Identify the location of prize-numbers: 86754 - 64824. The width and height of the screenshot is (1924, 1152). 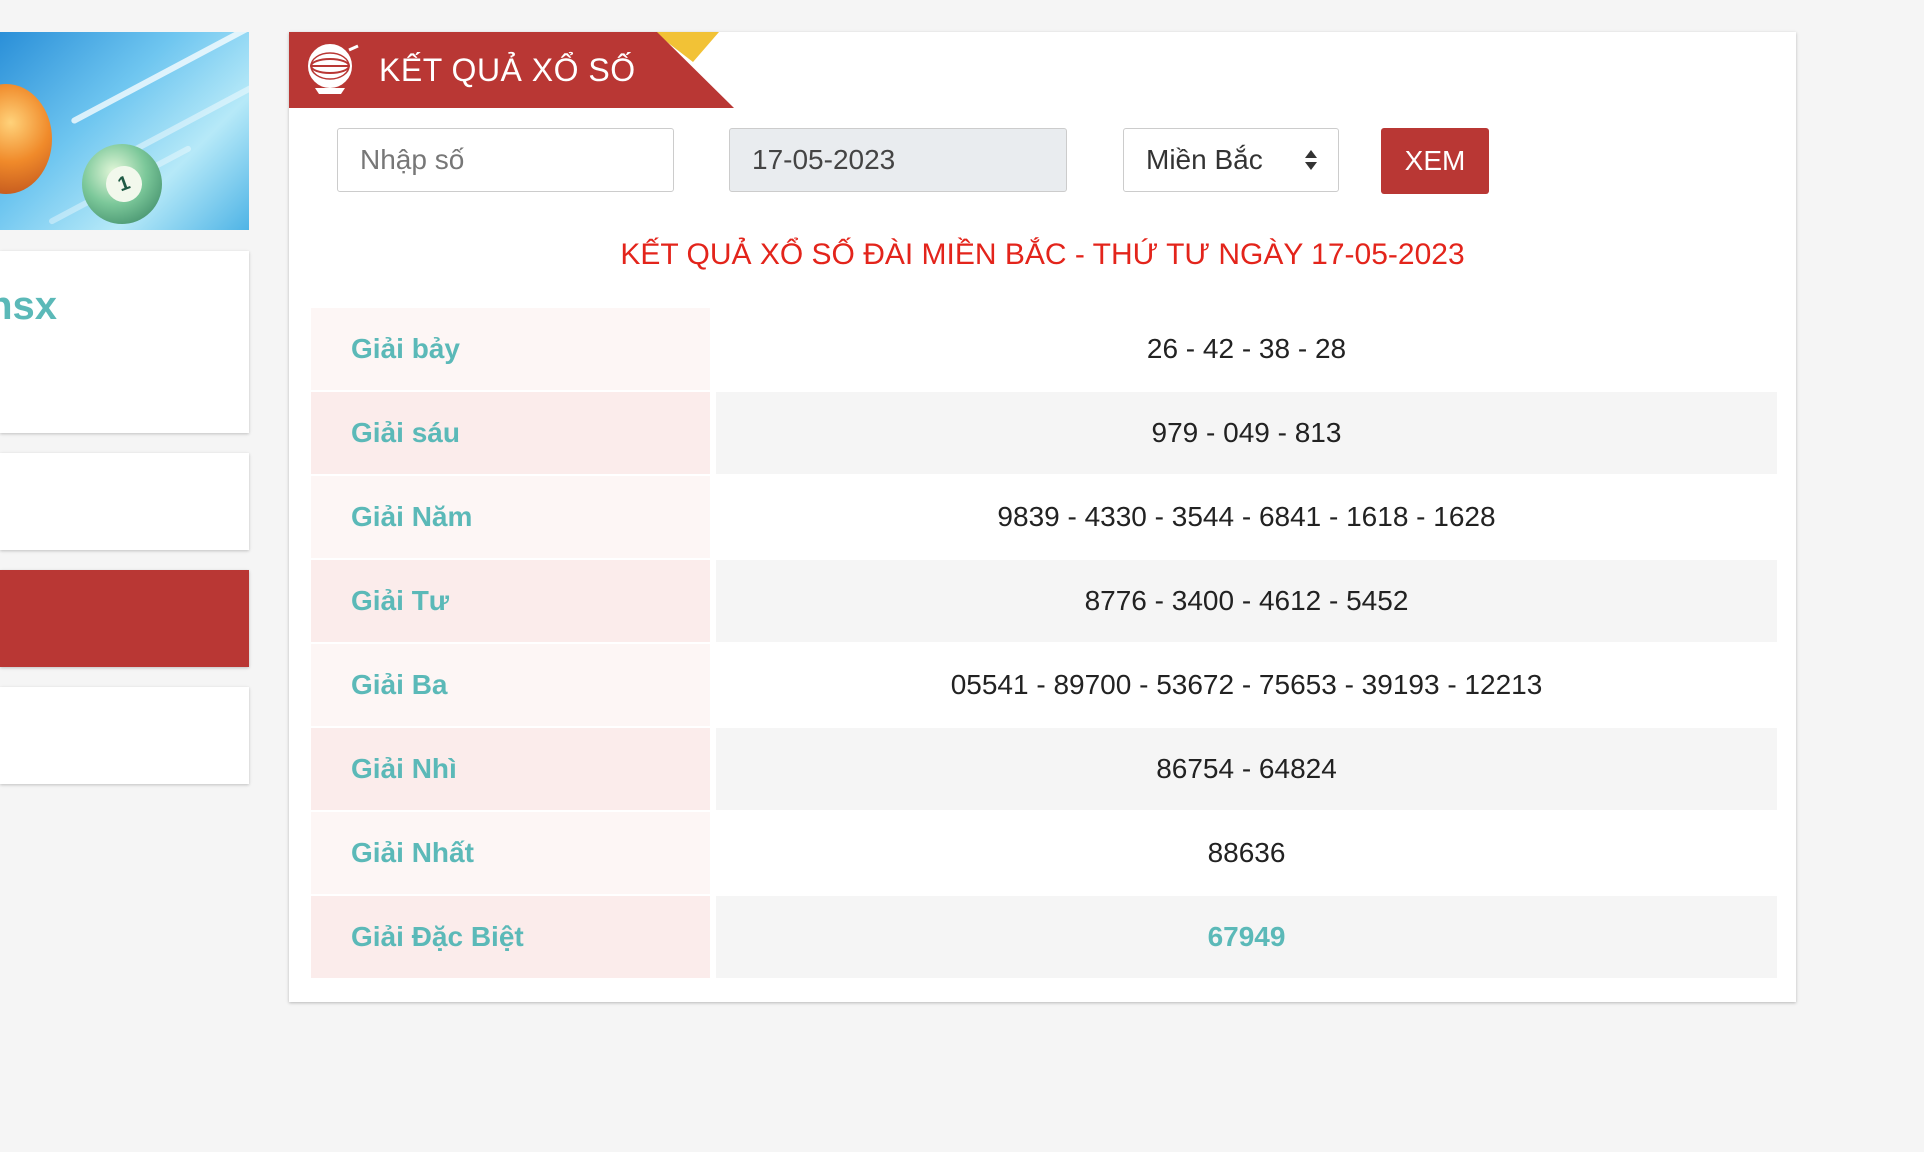
(1246, 769).